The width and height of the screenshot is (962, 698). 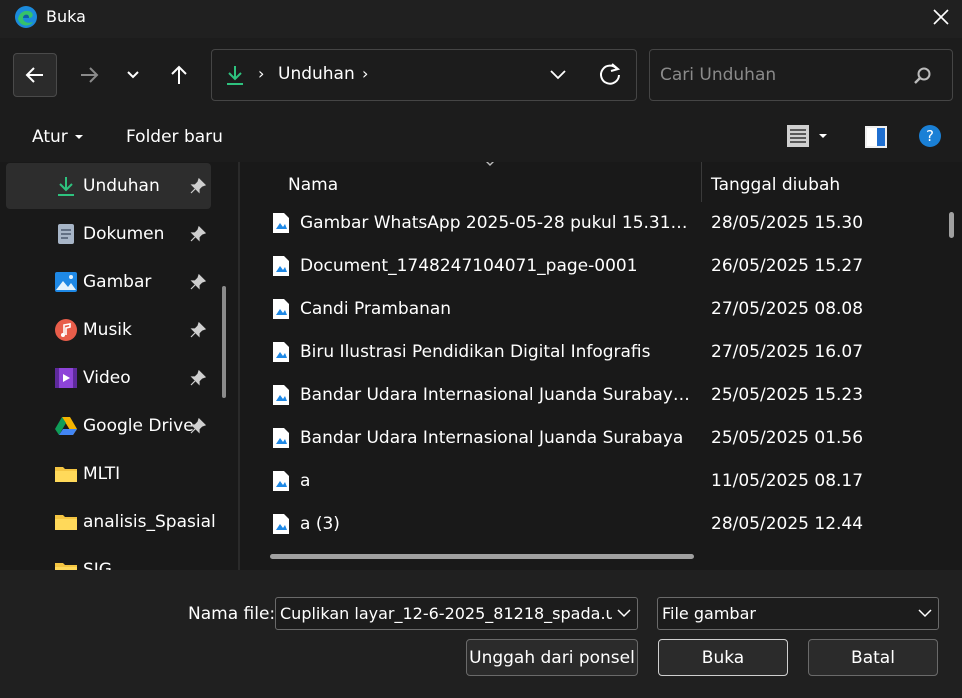 I want to click on back-button, so click(x=35, y=75).